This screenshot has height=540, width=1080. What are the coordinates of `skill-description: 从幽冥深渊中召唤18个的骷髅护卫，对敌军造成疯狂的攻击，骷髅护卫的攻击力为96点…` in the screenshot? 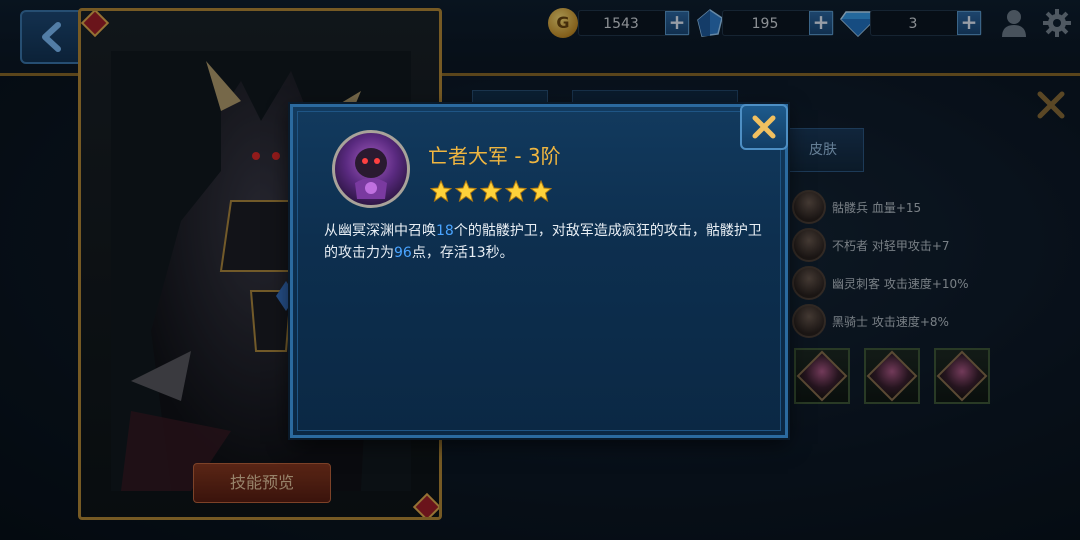 It's located at (543, 242).